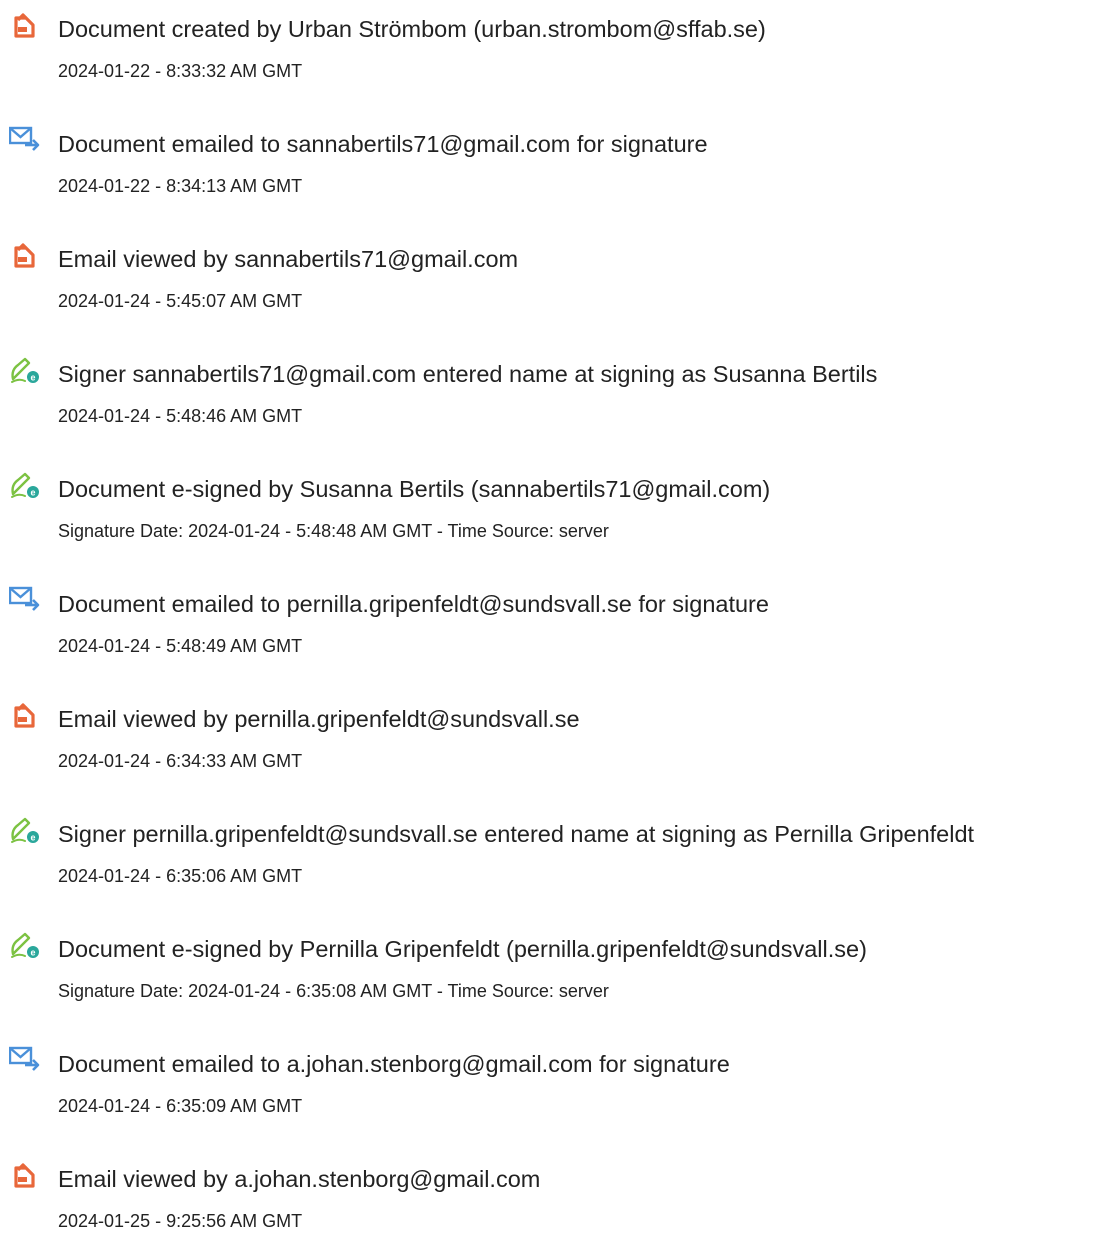 The height and width of the screenshot is (1233, 1099). What do you see at coordinates (180, 761) in the screenshot?
I see `event-timestamp: 2024-01-24 - 6:34:33 AM GMT` at bounding box center [180, 761].